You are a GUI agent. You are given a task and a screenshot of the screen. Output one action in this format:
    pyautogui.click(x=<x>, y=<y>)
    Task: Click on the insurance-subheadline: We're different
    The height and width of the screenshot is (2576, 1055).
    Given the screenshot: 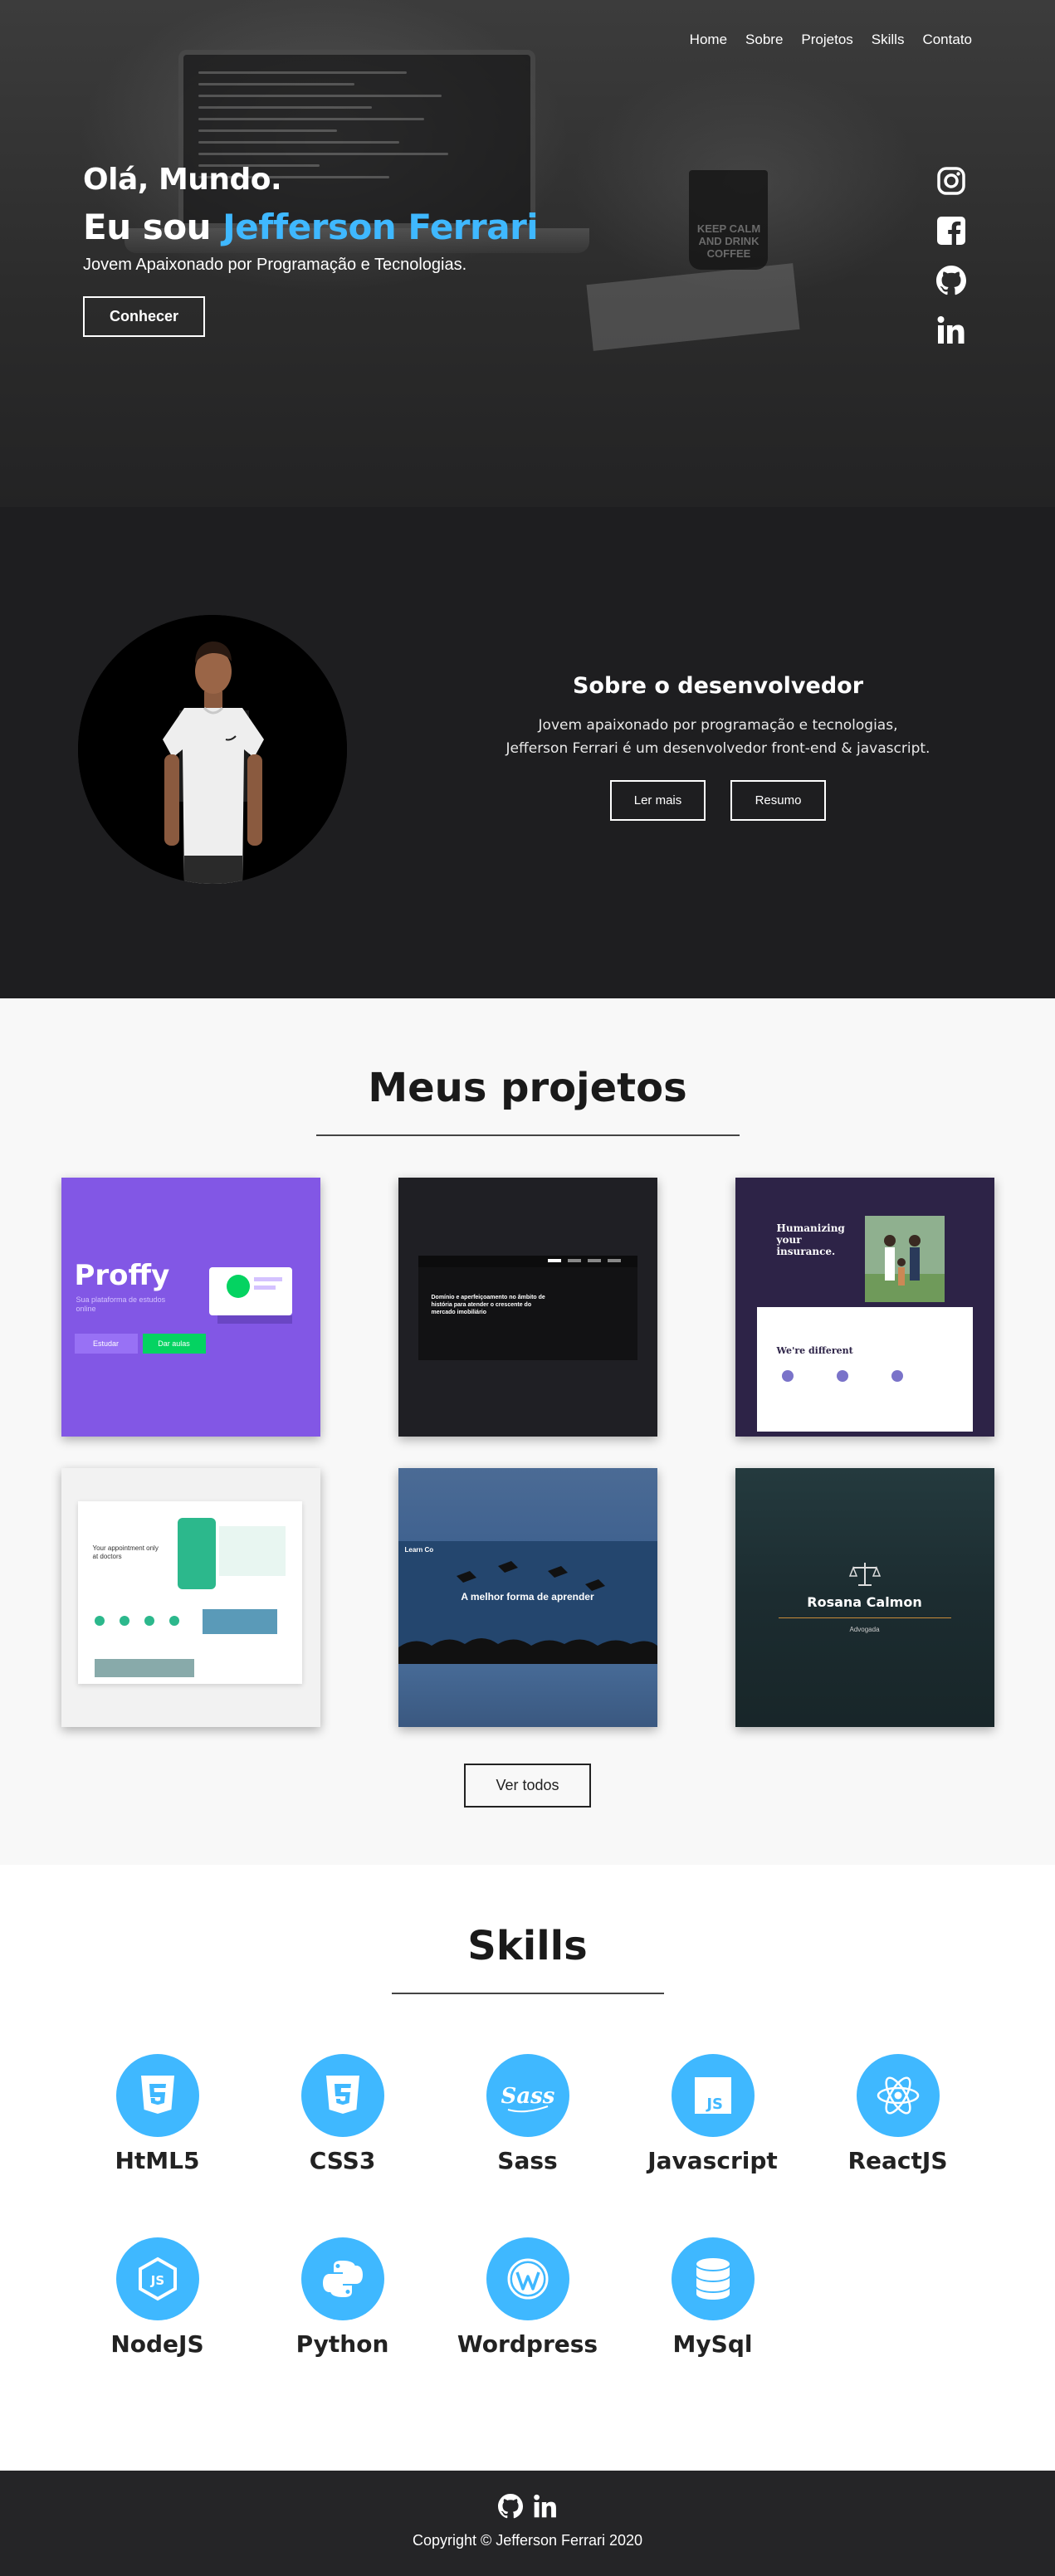 What is the action you would take?
    pyautogui.click(x=814, y=1350)
    